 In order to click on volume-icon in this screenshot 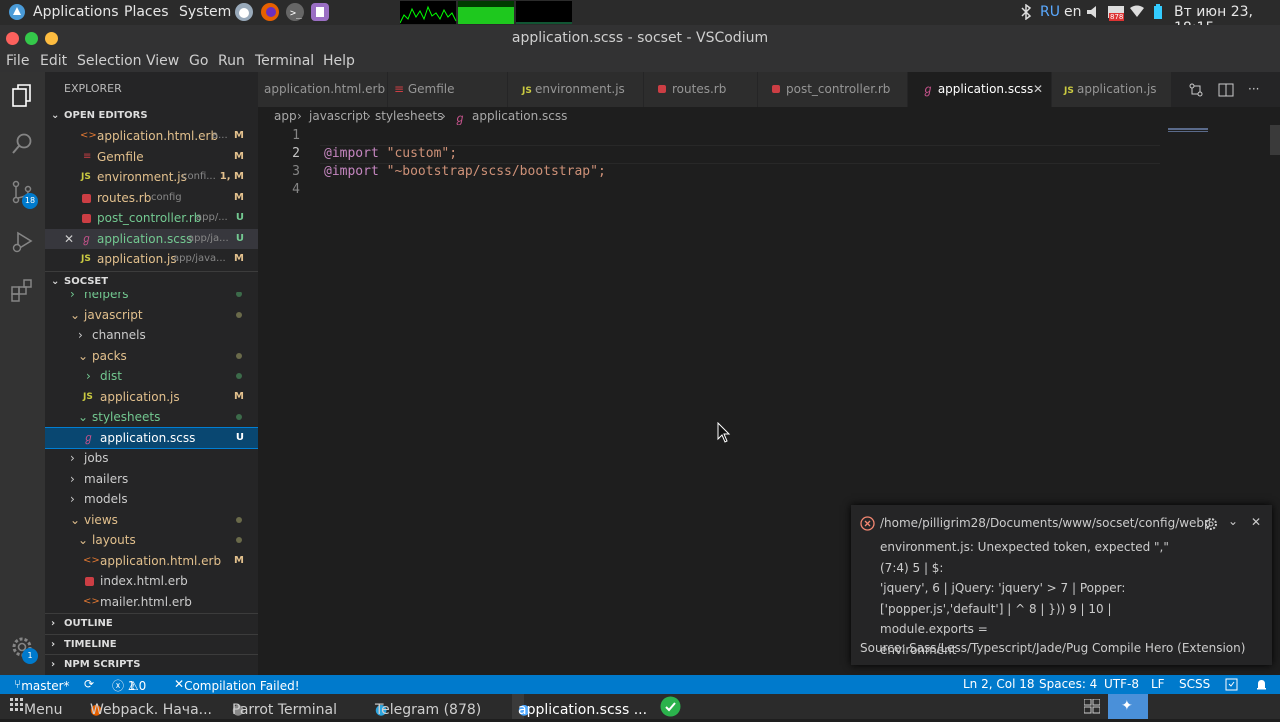, I will do `click(1094, 12)`.